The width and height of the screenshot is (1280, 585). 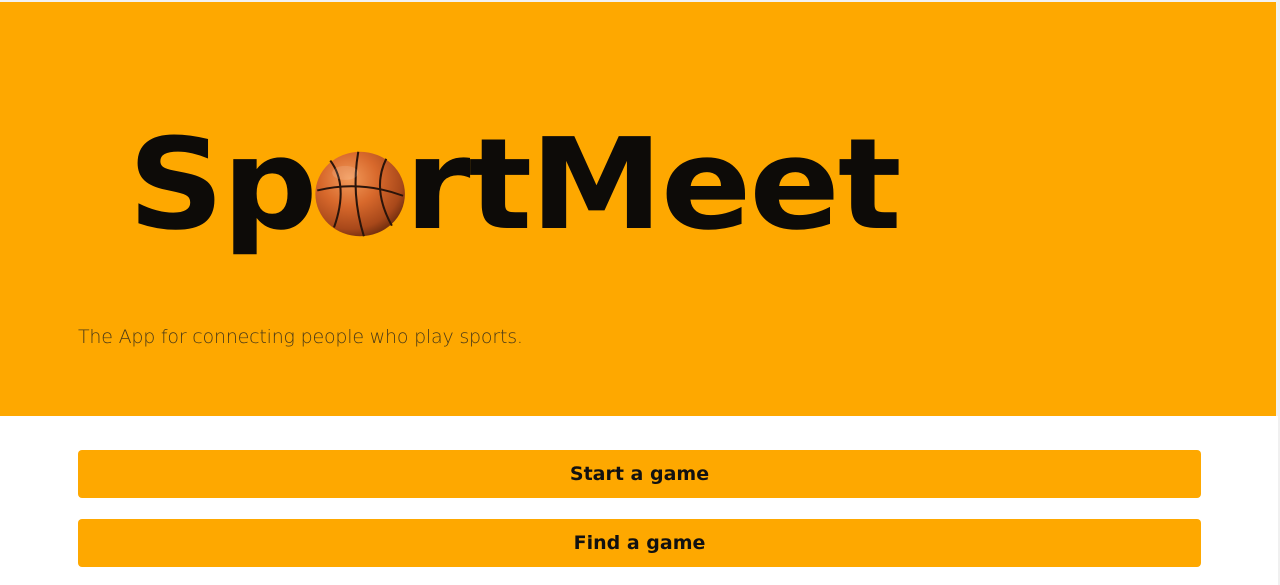 What do you see at coordinates (639, 474) in the screenshot?
I see `start-game-button: Start a game` at bounding box center [639, 474].